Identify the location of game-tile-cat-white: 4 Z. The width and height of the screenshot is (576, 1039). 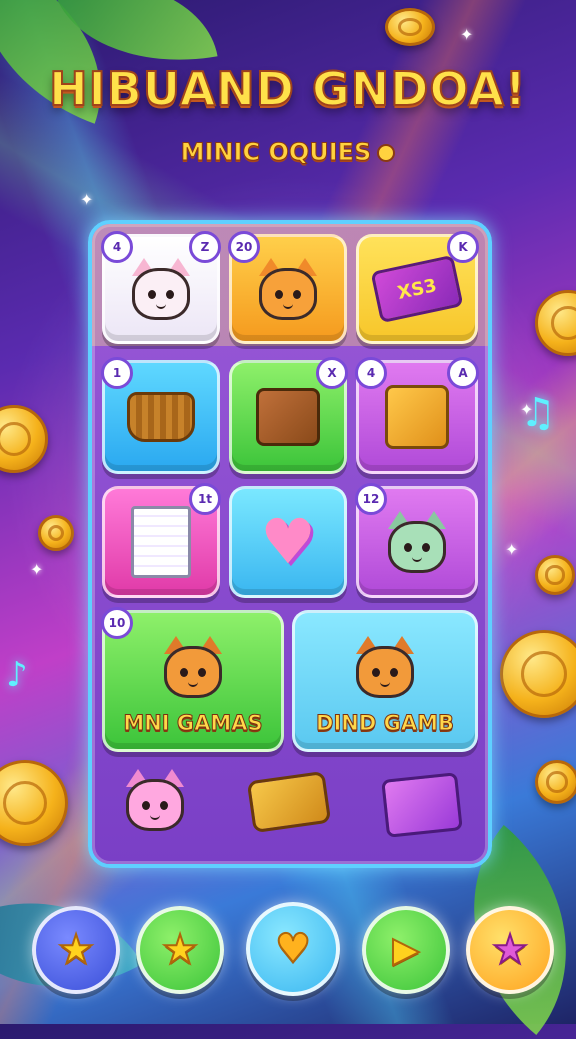
(161, 287).